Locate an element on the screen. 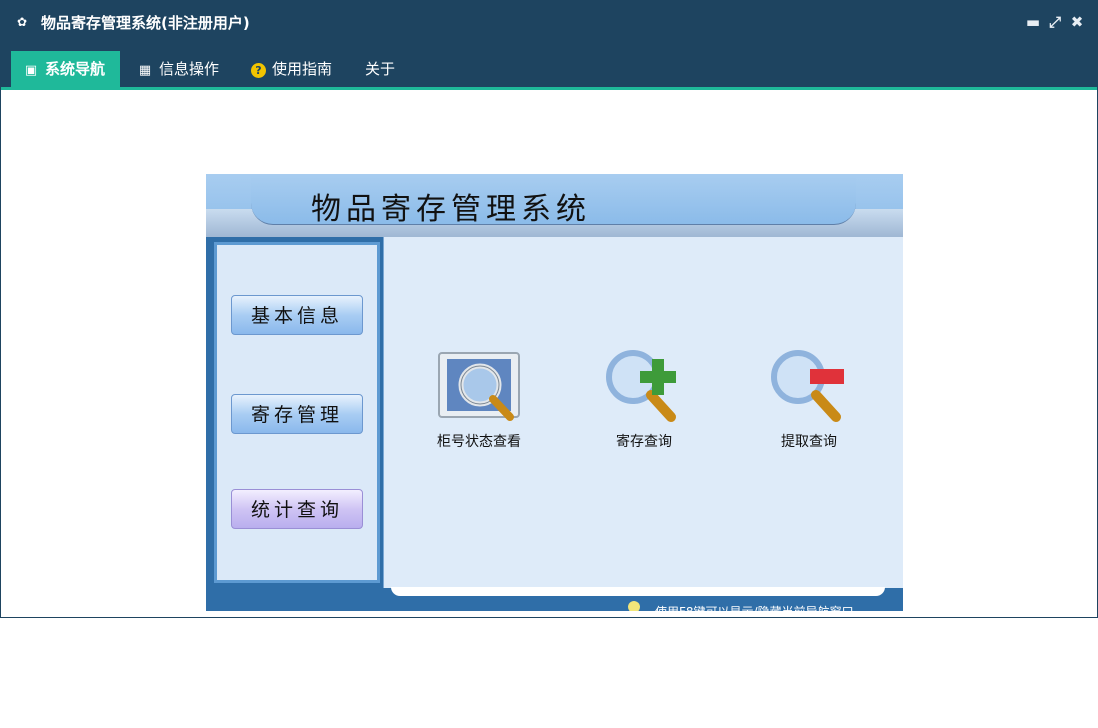 The width and height of the screenshot is (1098, 728). grid-icon: ▦ is located at coordinates (145, 70).